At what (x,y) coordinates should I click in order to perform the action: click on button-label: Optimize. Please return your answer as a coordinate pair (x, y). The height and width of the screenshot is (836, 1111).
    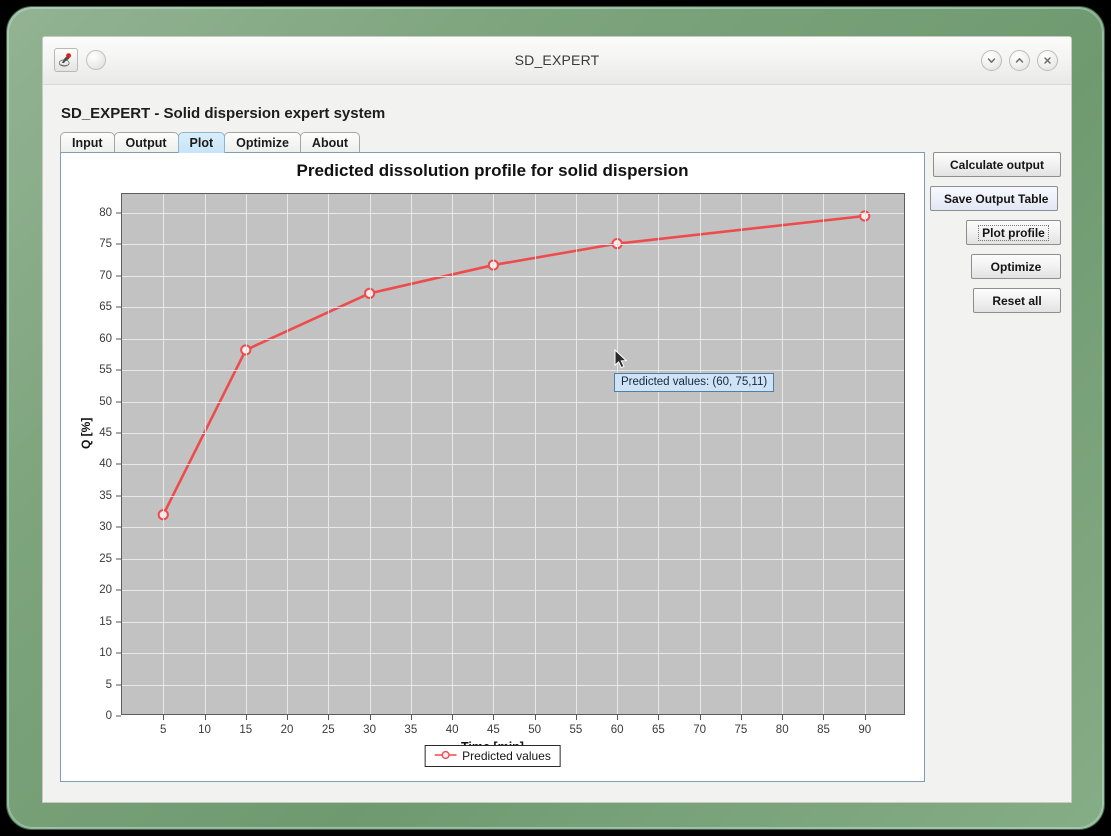
    Looking at the image, I should click on (1016, 266).